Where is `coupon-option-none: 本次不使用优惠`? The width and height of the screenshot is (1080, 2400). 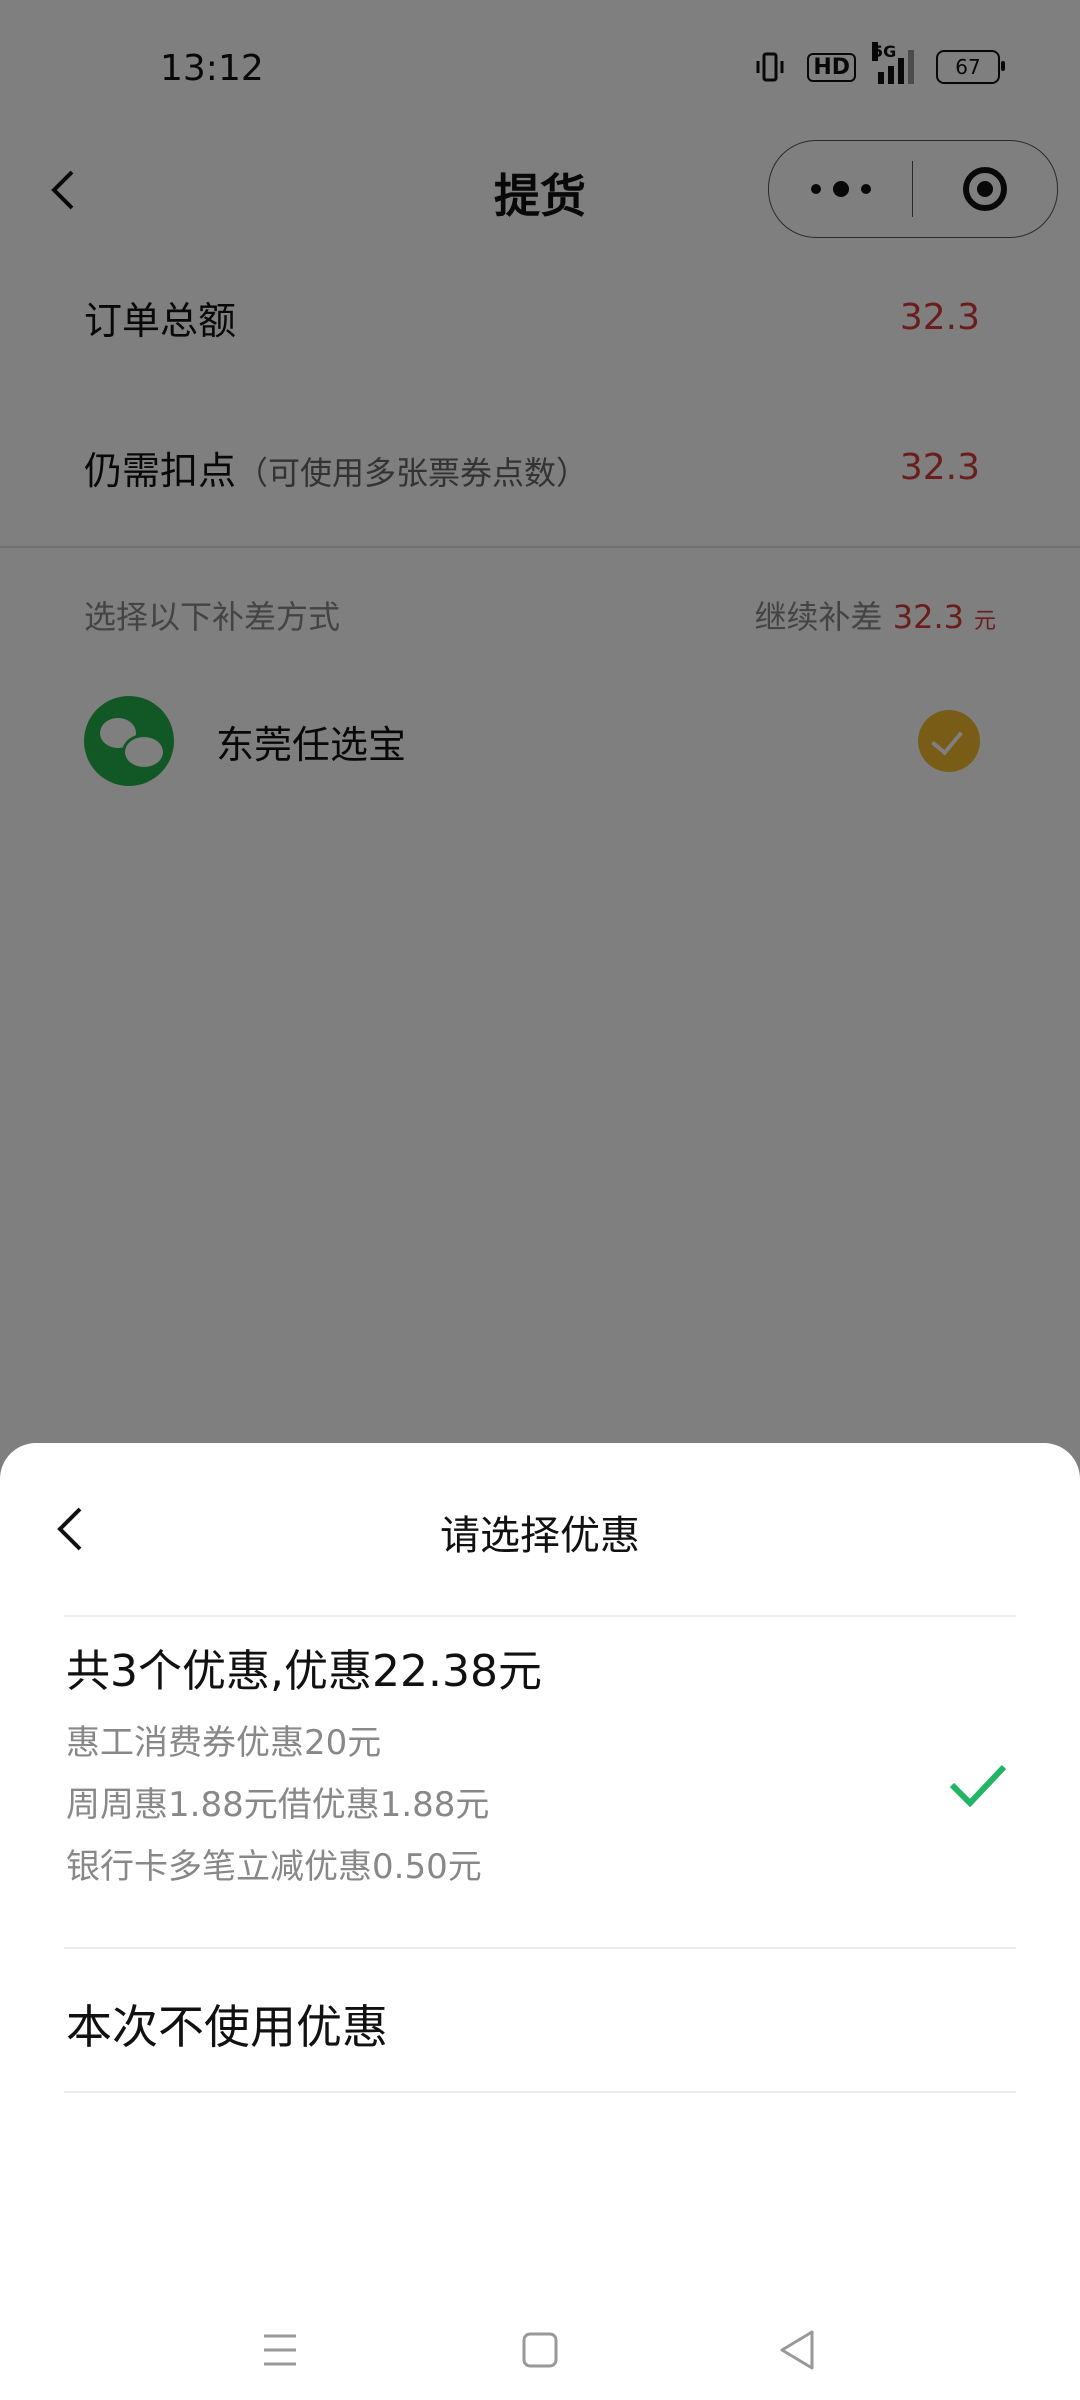 coupon-option-none: 本次不使用优惠 is located at coordinates (540, 2020).